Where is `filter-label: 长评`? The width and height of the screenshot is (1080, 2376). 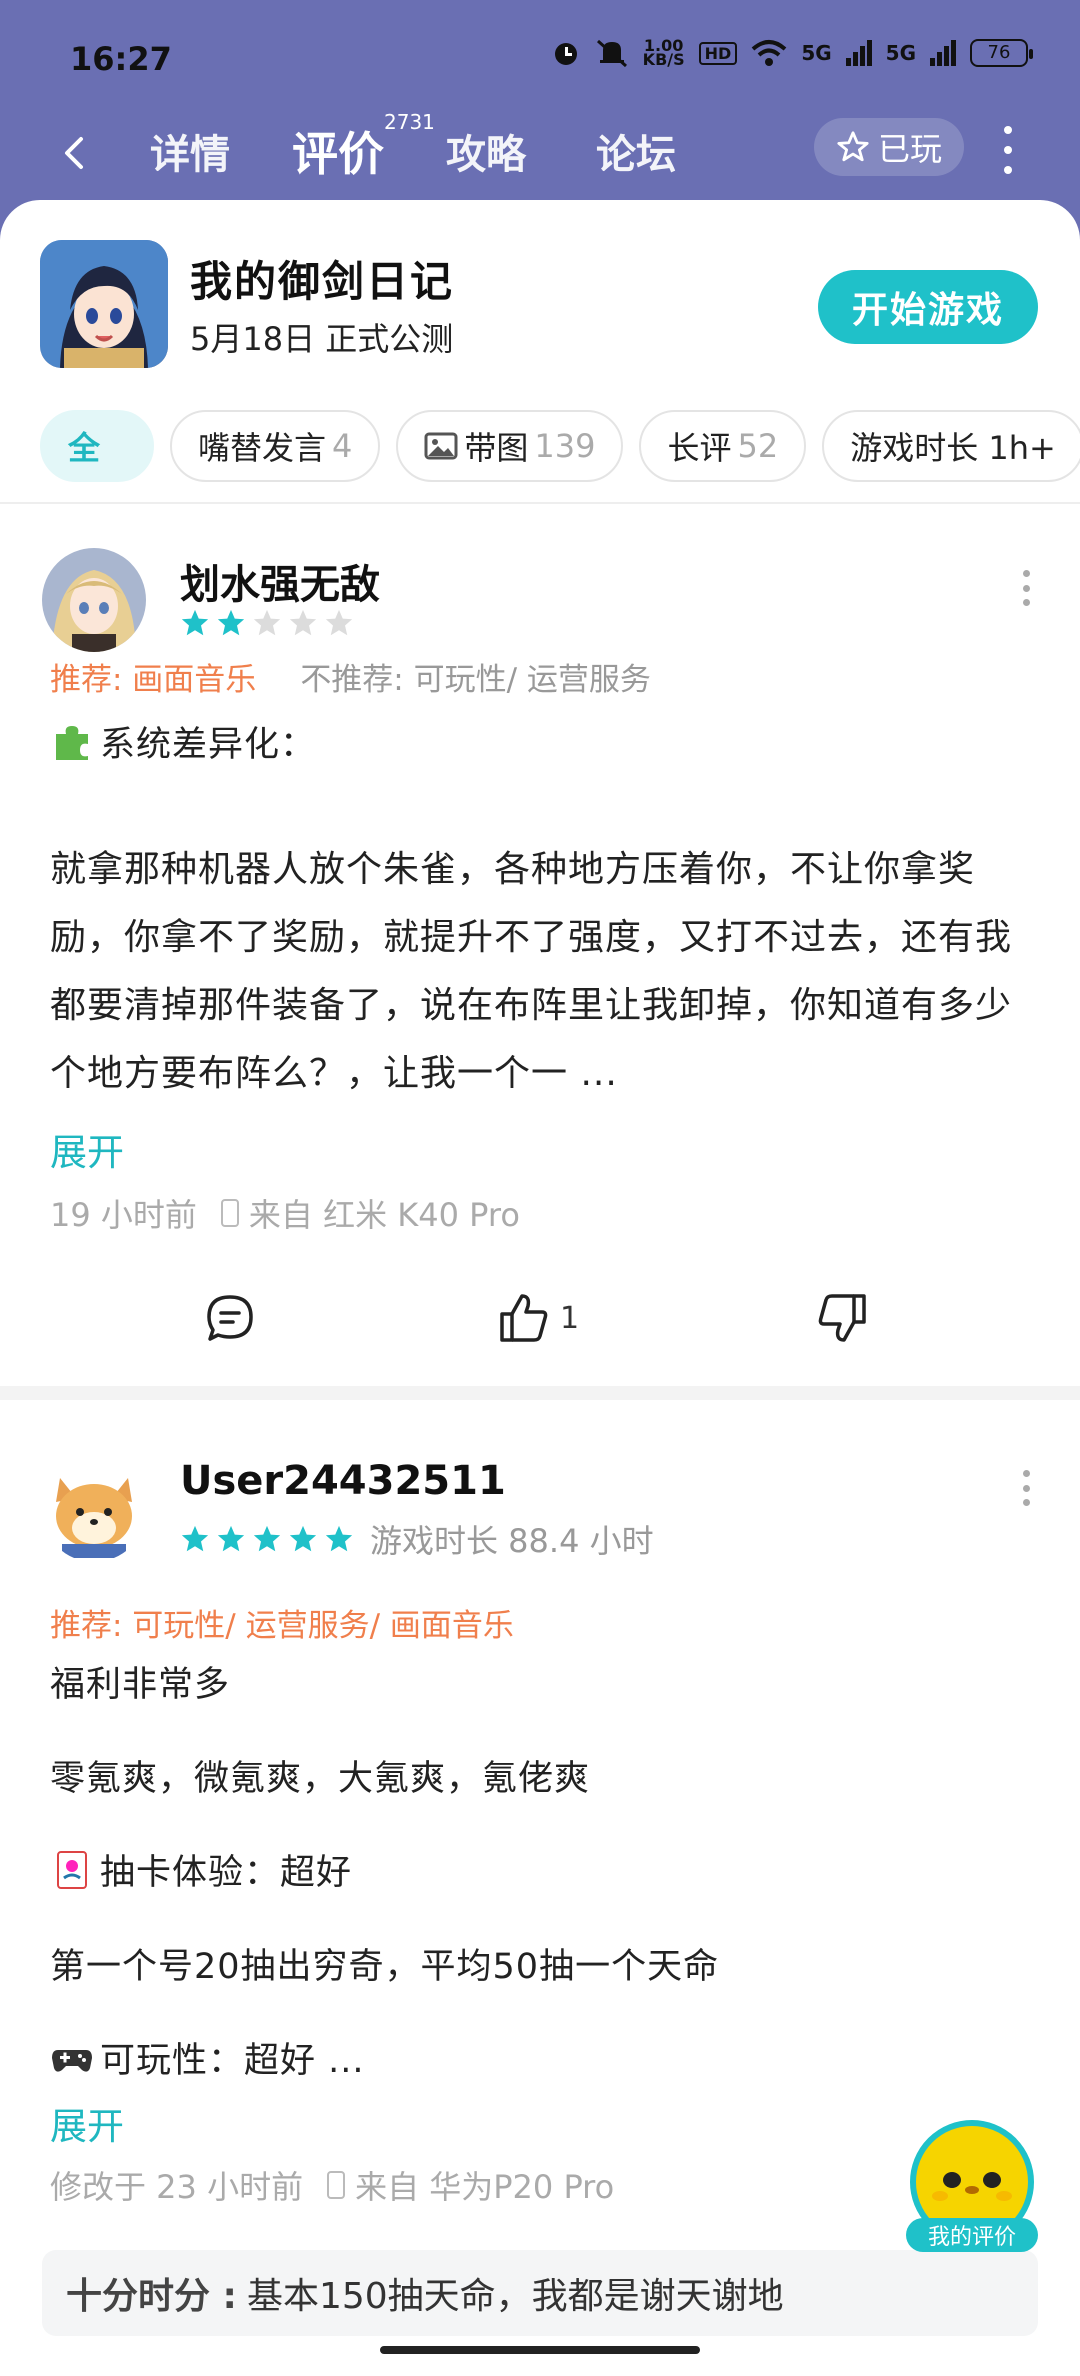
filter-label: 长评 is located at coordinates (699, 448).